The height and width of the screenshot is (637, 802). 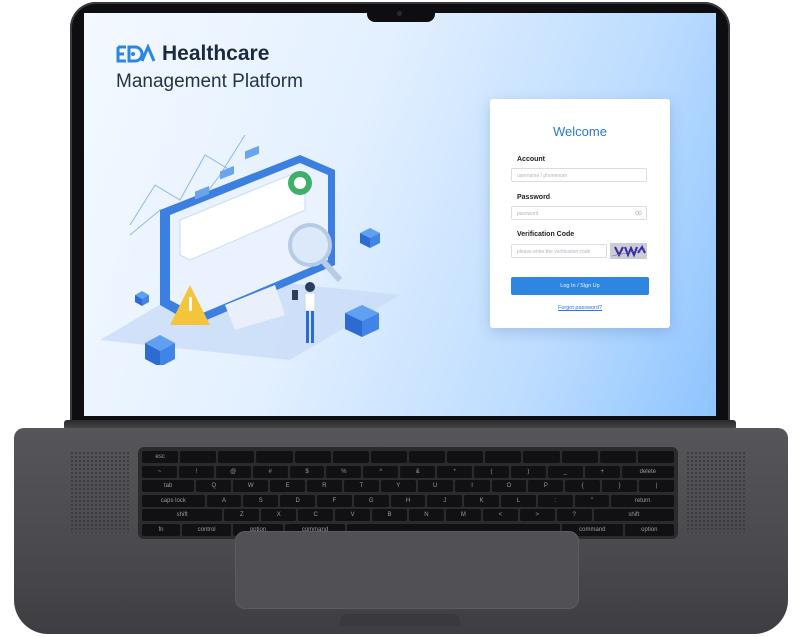 I want to click on trackpad, so click(x=407, y=570).